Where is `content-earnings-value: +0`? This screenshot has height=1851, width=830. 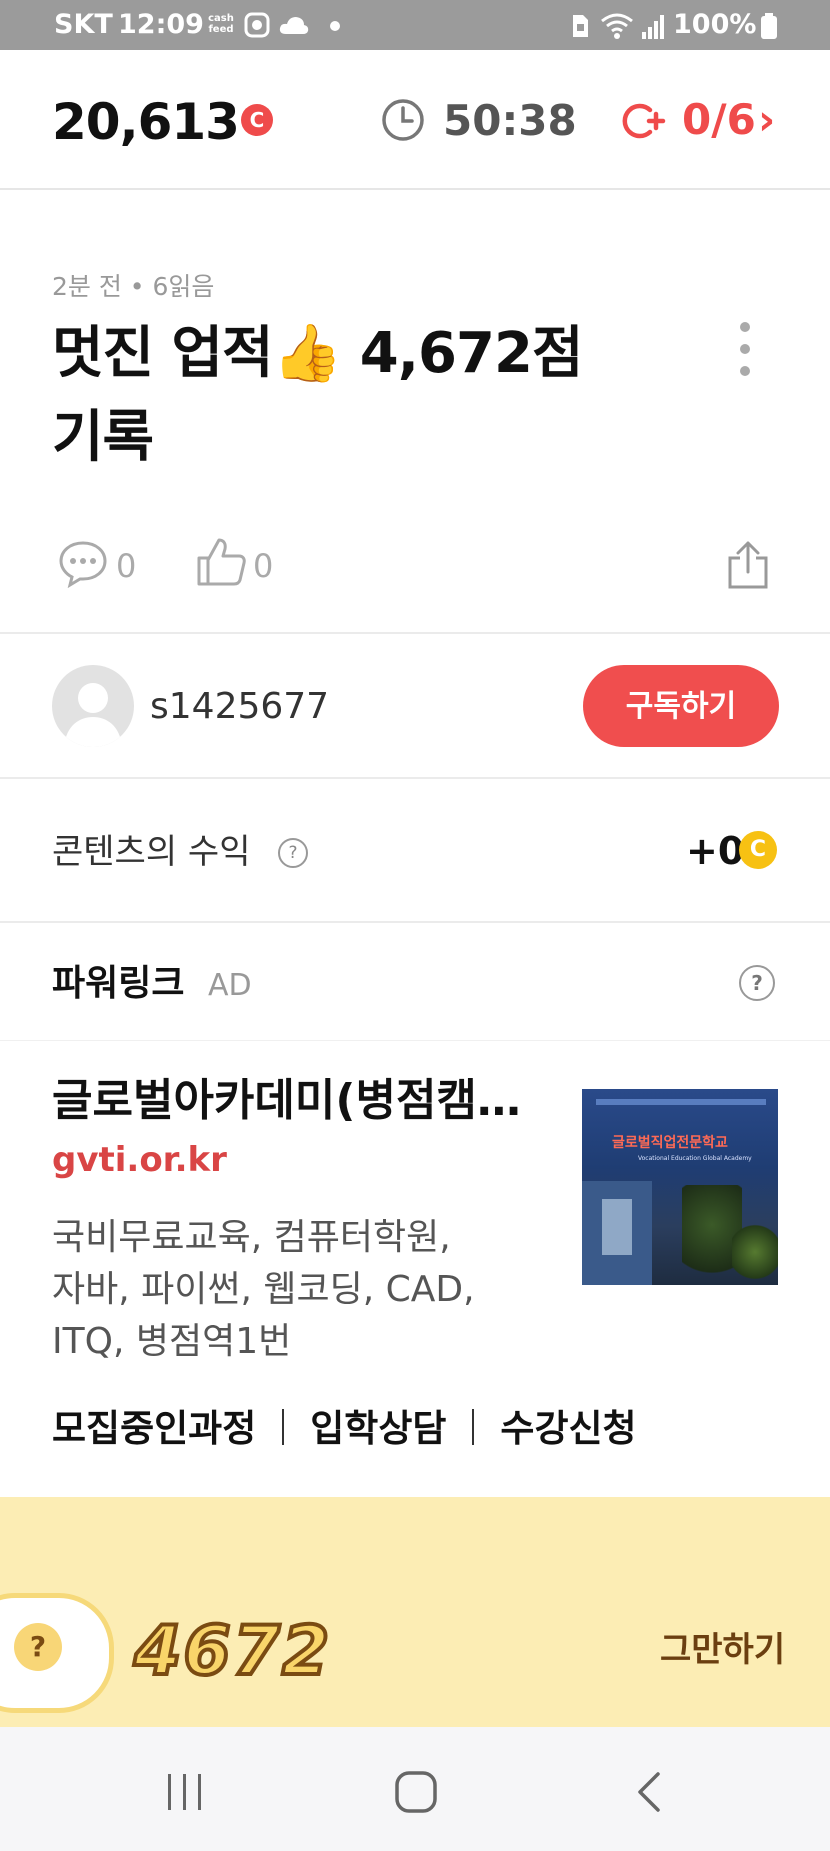
content-earnings-value: +0 is located at coordinates (715, 851).